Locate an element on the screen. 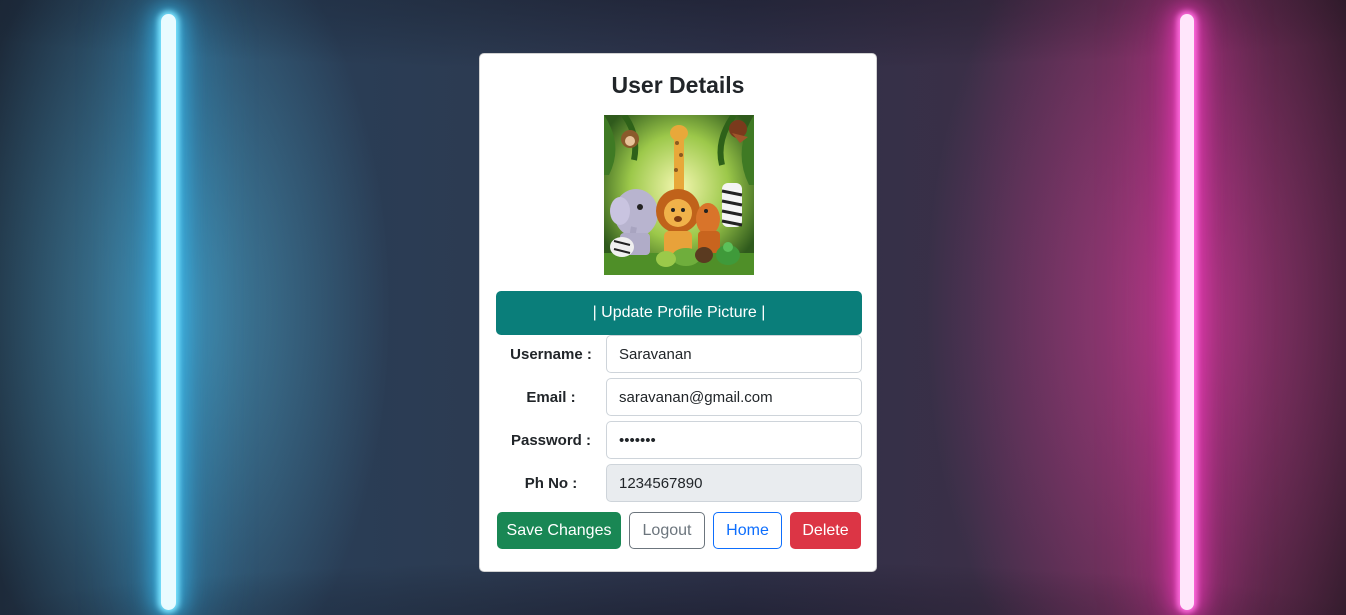 Image resolution: width=1346 pixels, height=615 pixels. username-label: Username : is located at coordinates (551, 354).